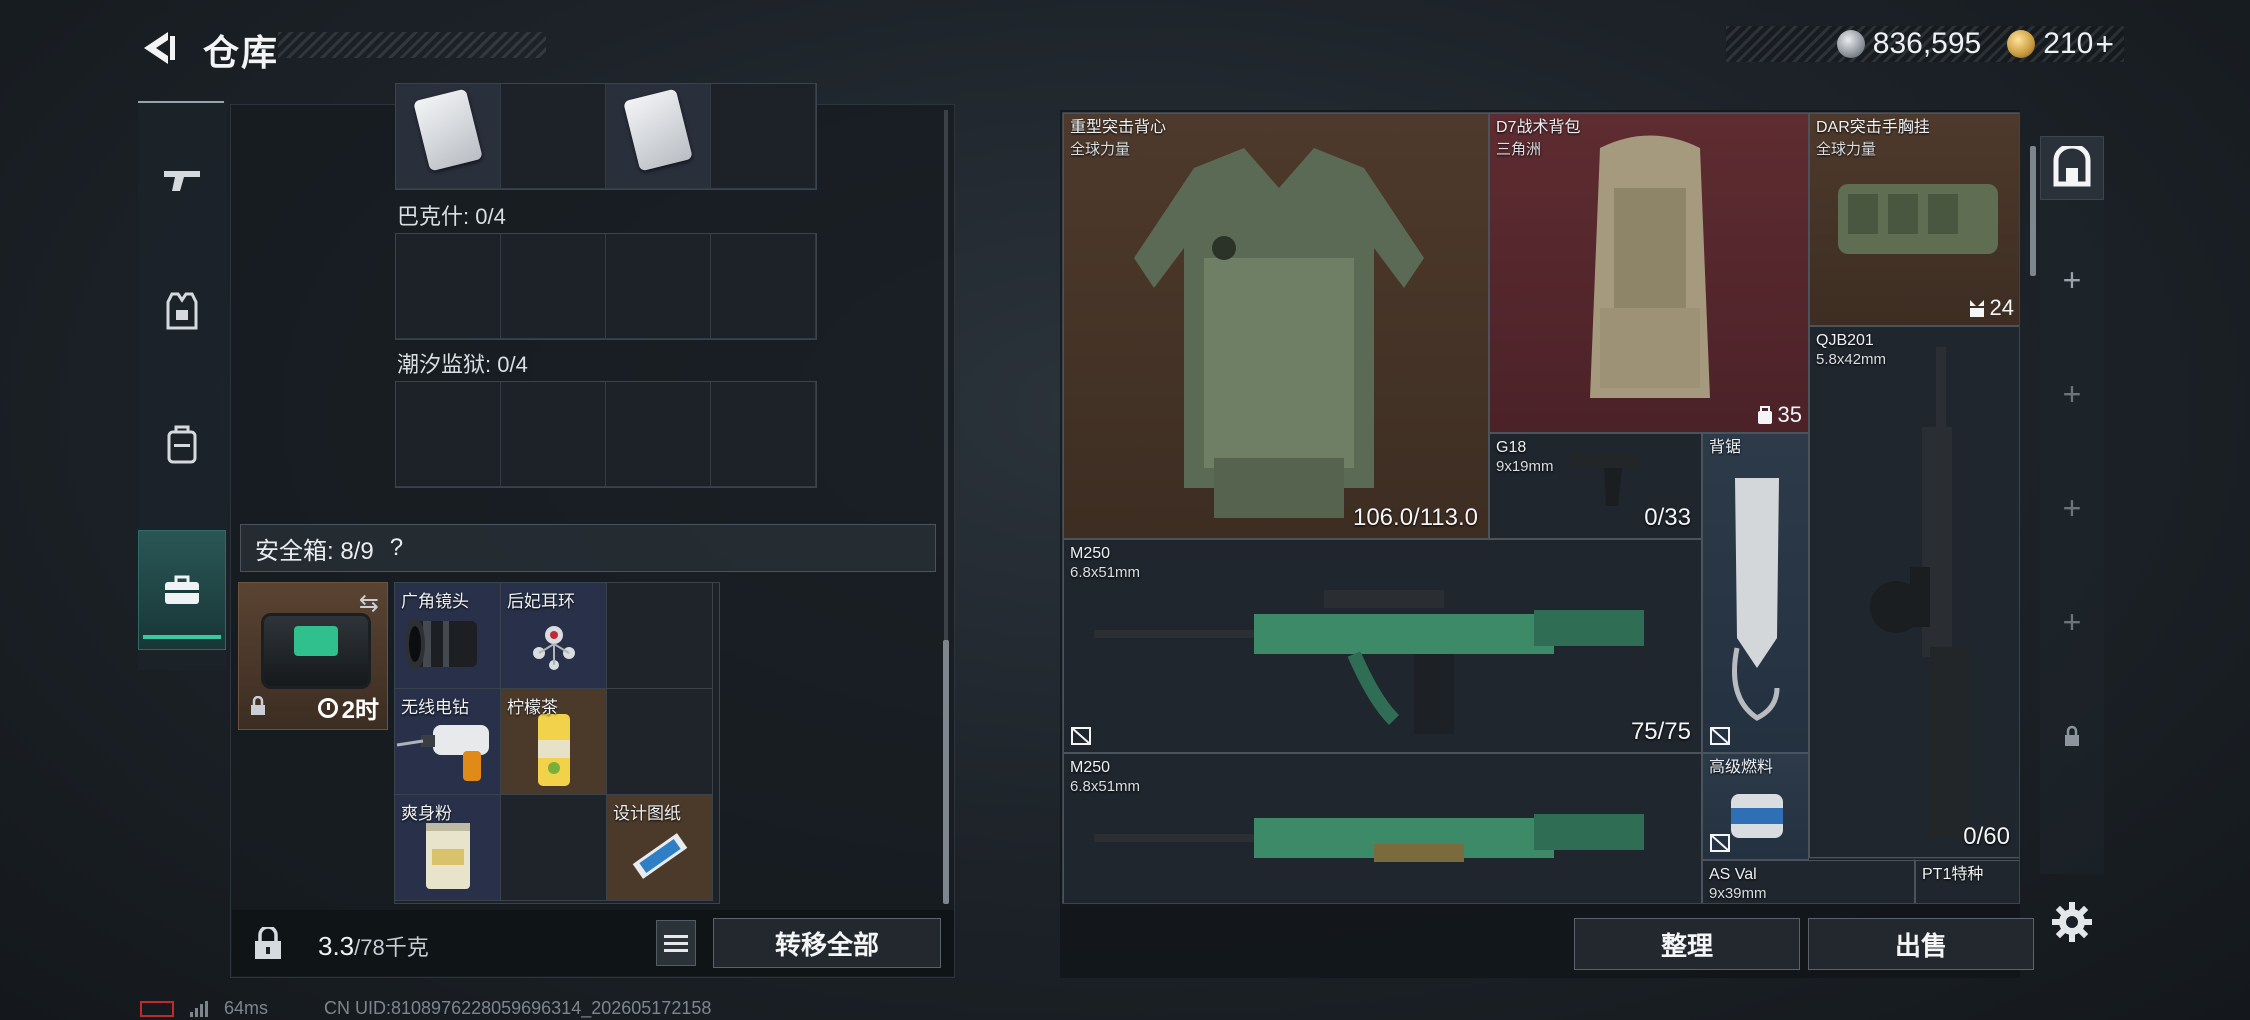 The width and height of the screenshot is (2250, 1020). I want to click on capacity-count: 35, so click(1779, 415).